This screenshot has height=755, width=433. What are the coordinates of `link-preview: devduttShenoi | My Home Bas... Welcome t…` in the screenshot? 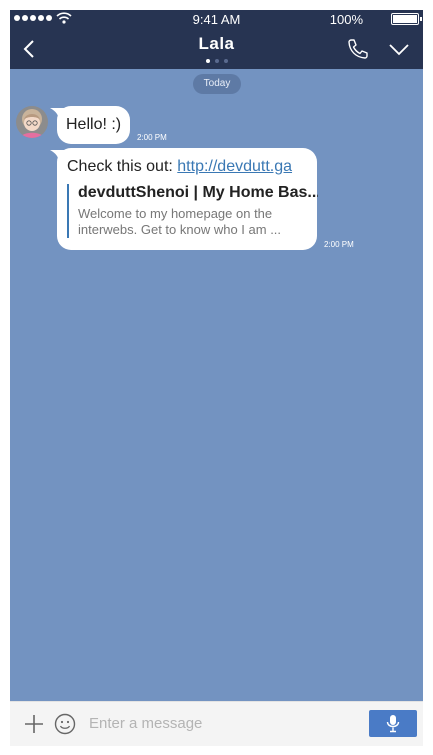 It's located at (192, 211).